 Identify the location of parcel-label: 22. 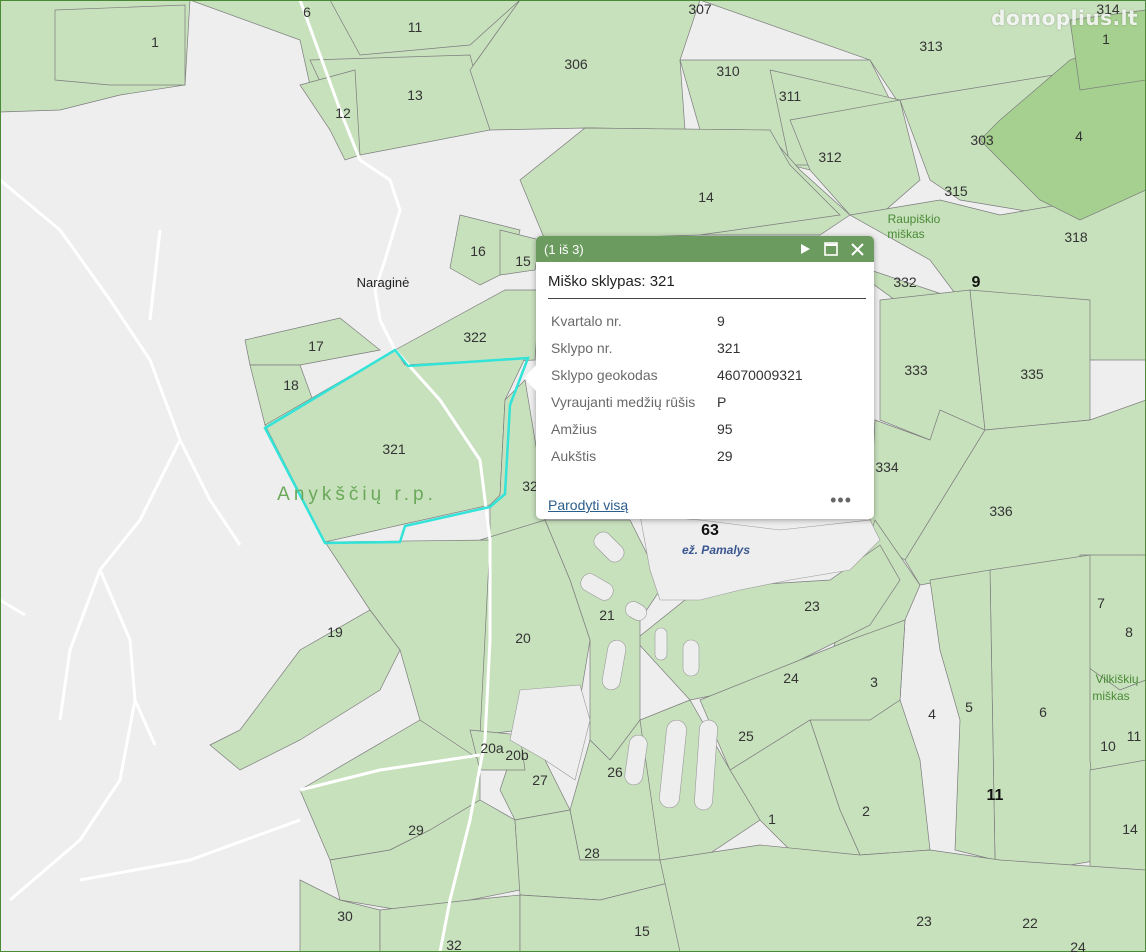
(1030, 923).